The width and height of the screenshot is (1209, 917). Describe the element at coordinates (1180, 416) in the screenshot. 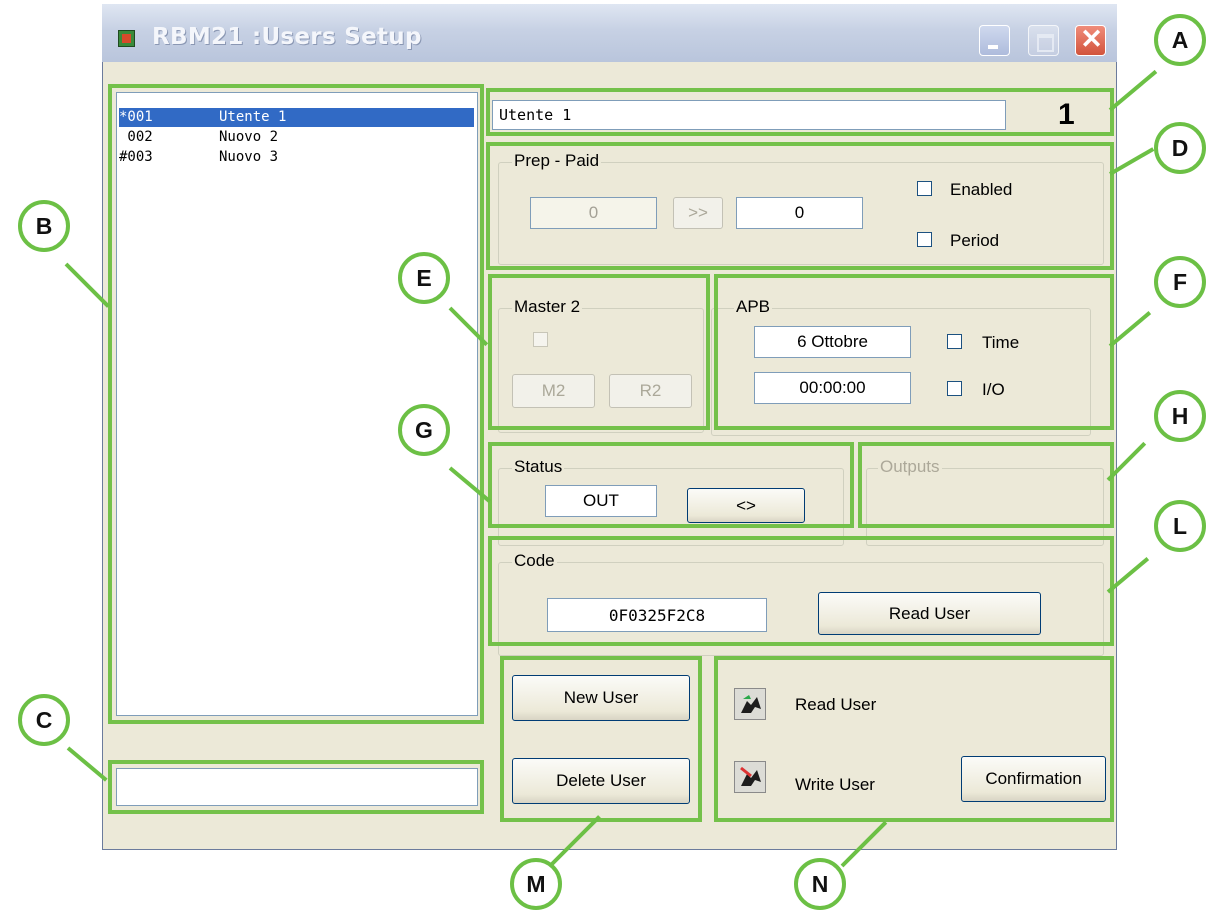

I see `callout-h: H` at that location.